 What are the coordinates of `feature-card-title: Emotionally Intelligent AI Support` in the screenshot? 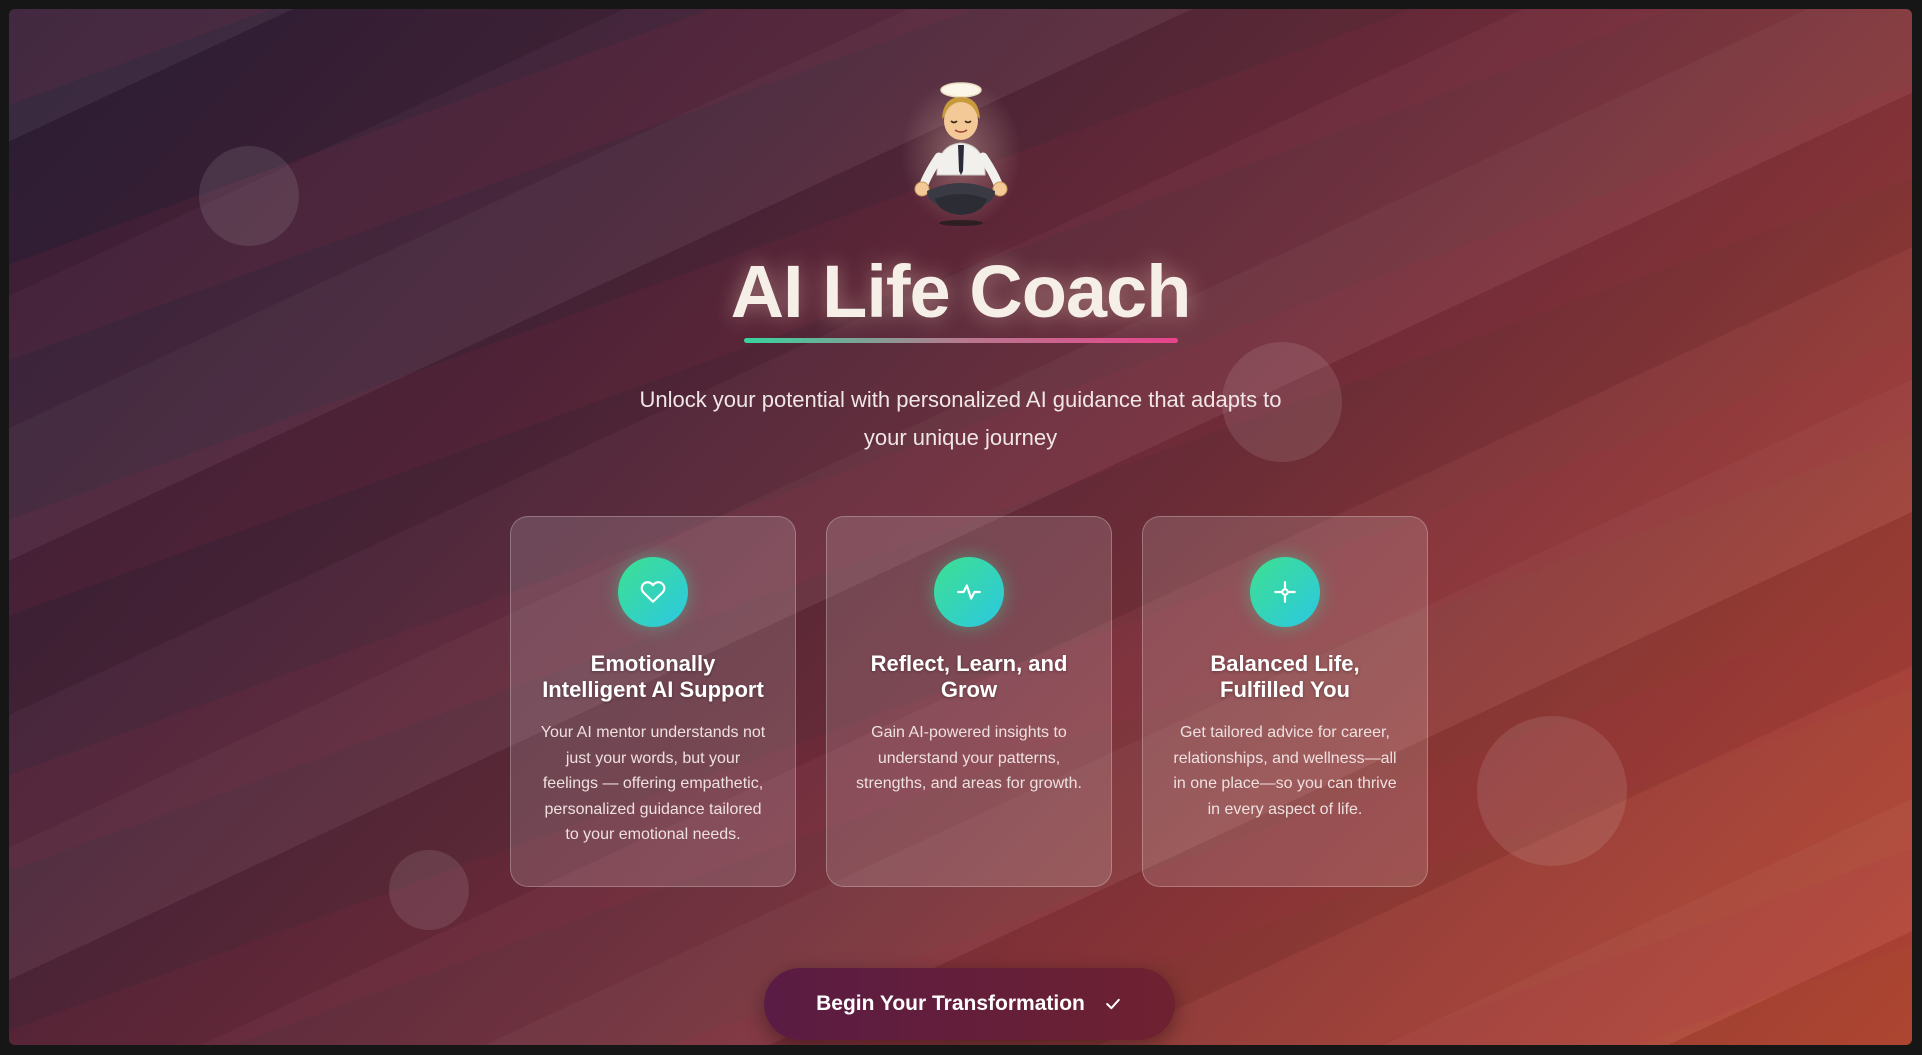 It's located at (653, 676).